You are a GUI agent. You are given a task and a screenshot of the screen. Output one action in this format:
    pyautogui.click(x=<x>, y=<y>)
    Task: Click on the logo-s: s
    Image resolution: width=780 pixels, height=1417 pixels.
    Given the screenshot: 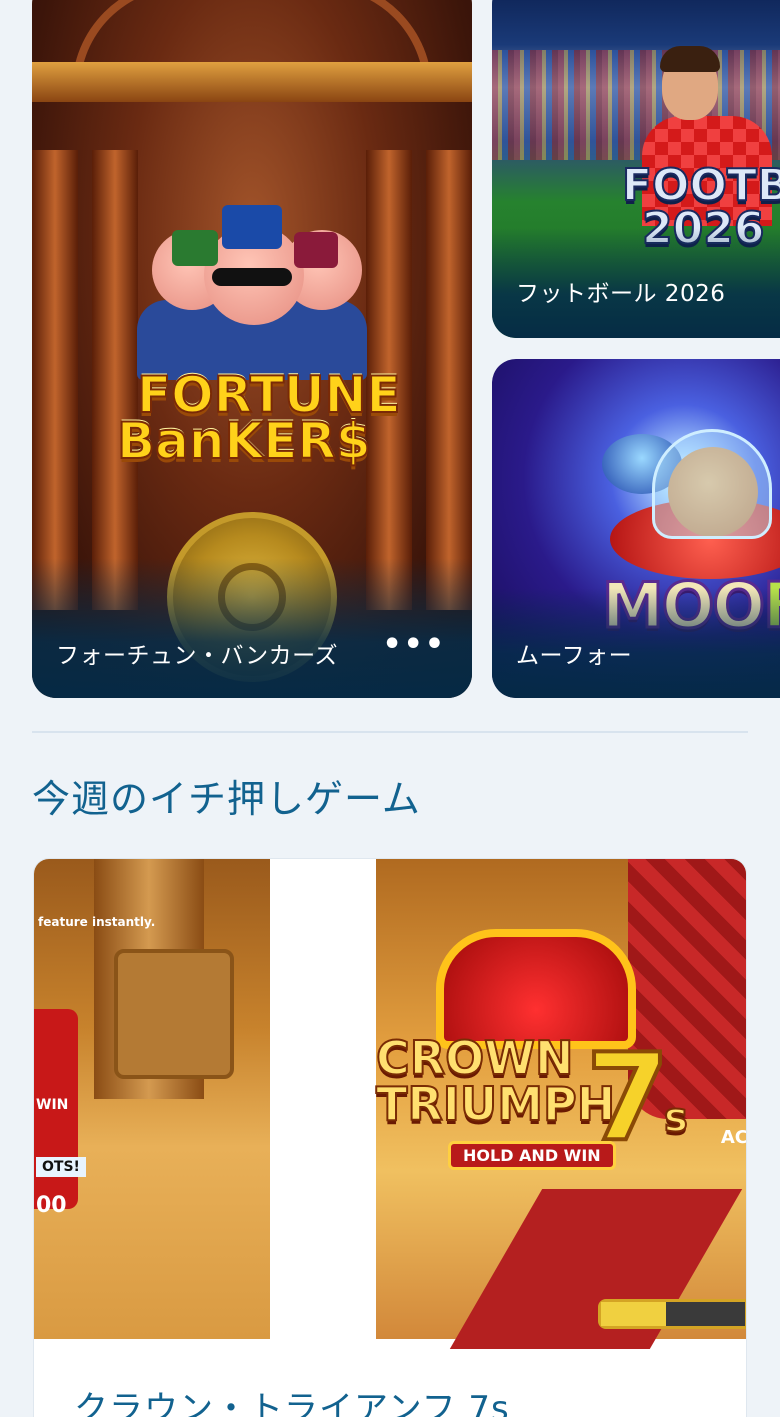 What is the action you would take?
    pyautogui.click(x=676, y=1118)
    